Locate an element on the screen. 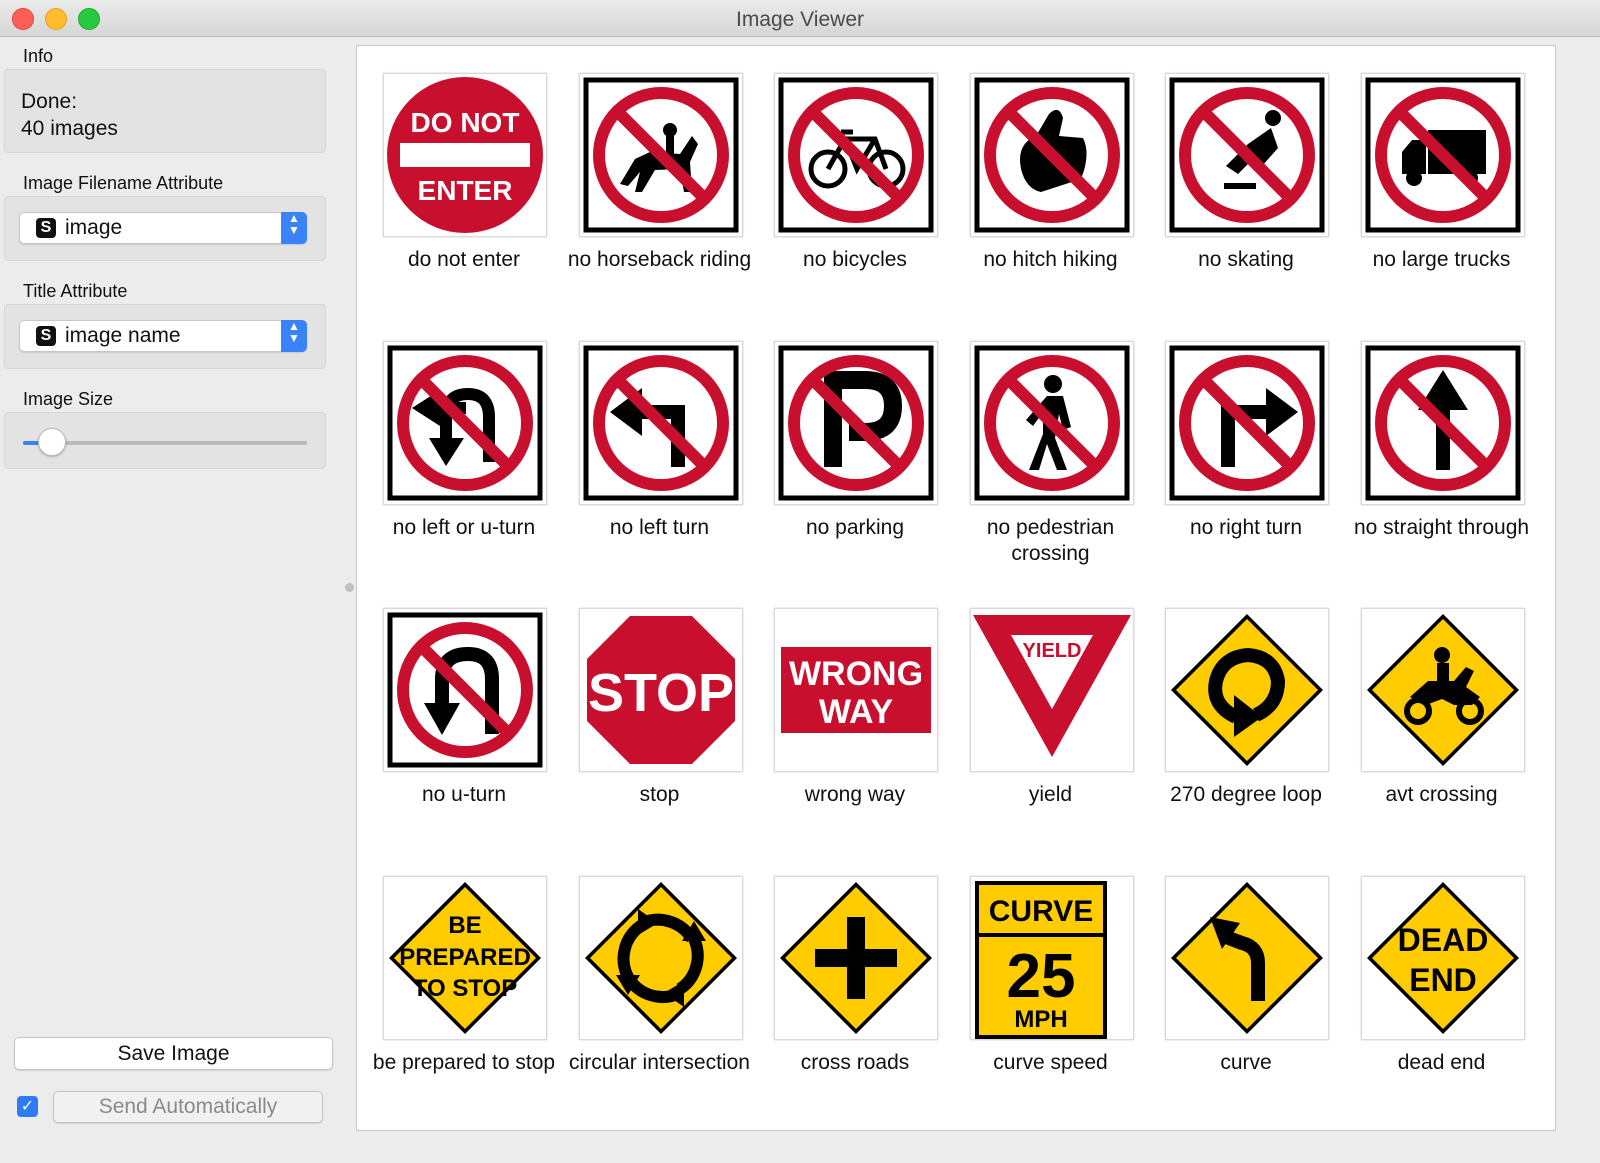  no-bicycles-sign is located at coordinates (856, 155).